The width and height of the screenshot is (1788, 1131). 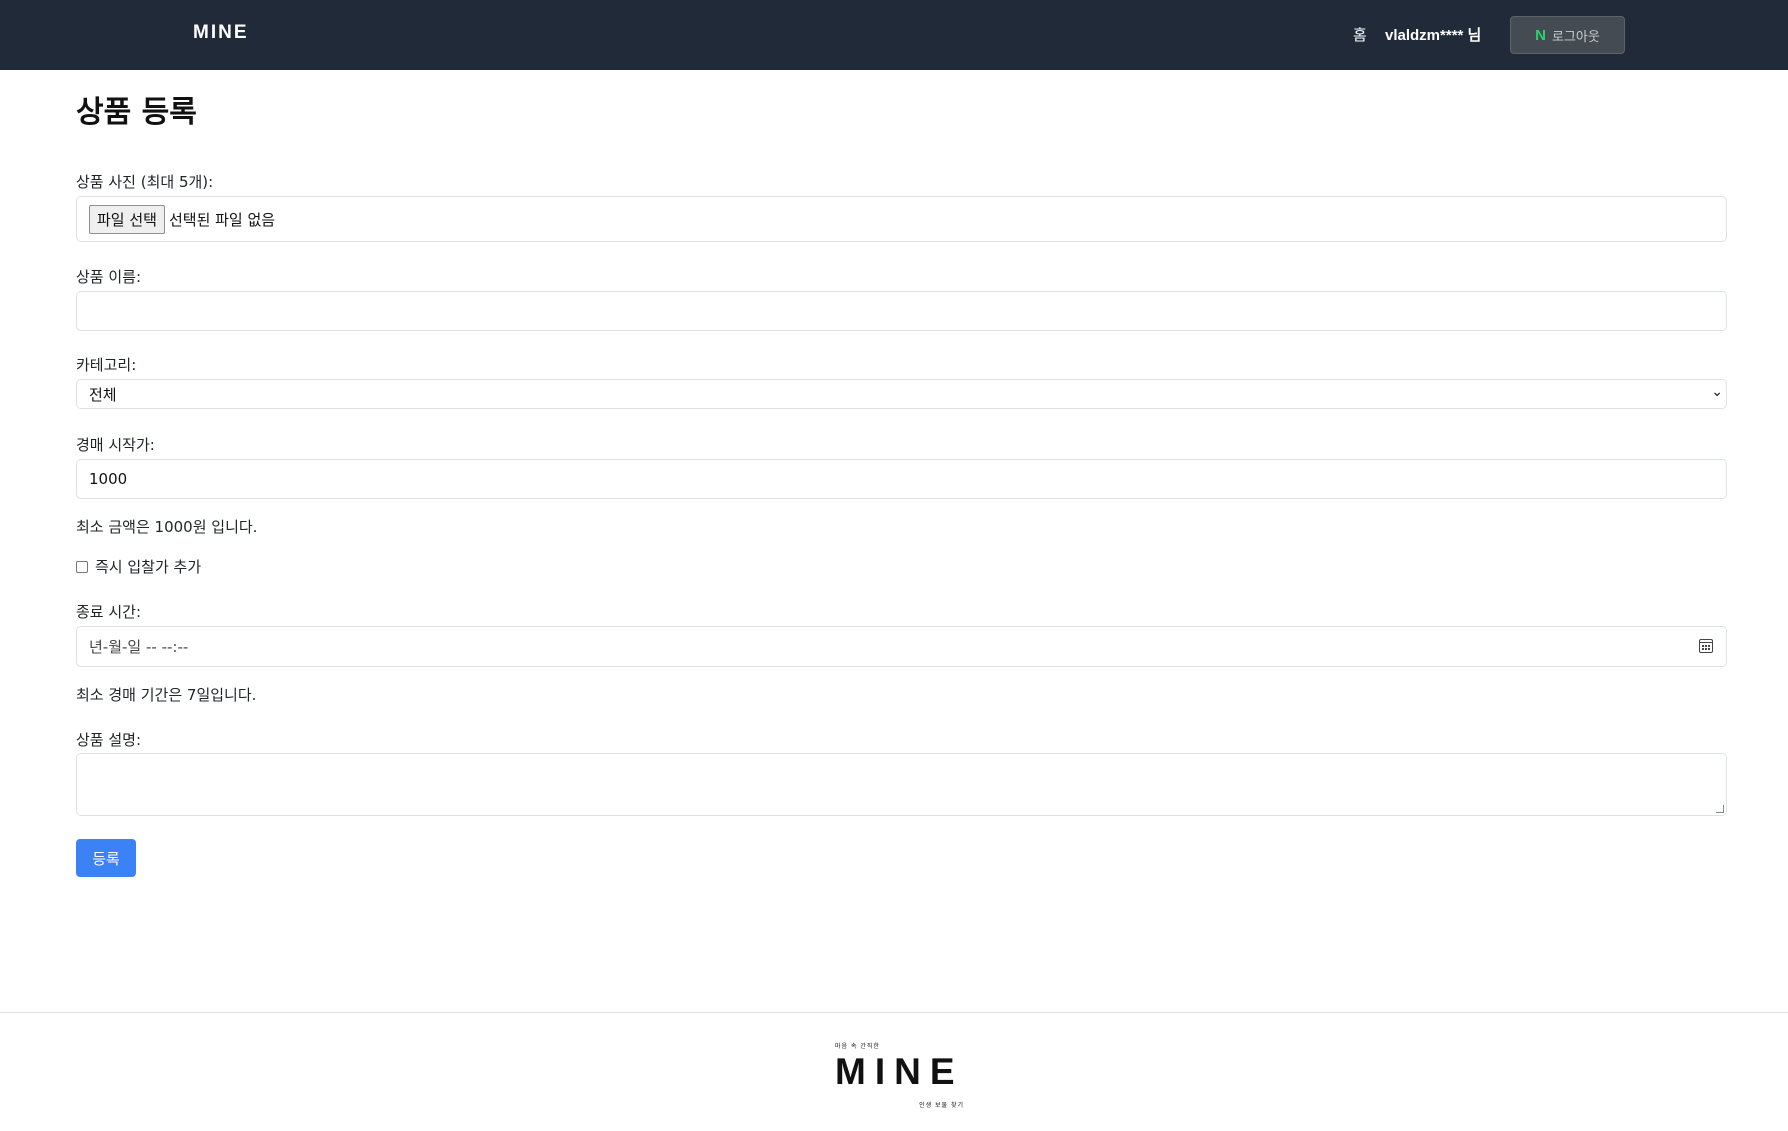 What do you see at coordinates (127, 219) in the screenshot?
I see `file-select-button: 파일 선택` at bounding box center [127, 219].